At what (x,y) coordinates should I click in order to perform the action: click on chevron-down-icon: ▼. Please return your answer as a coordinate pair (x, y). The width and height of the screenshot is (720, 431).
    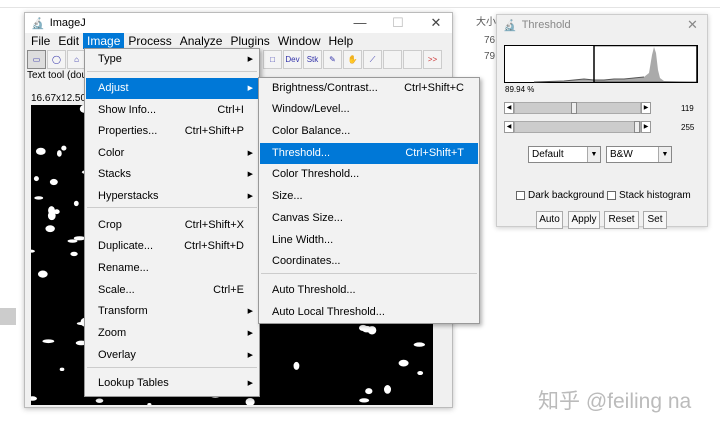
    Looking at the image, I should click on (664, 154).